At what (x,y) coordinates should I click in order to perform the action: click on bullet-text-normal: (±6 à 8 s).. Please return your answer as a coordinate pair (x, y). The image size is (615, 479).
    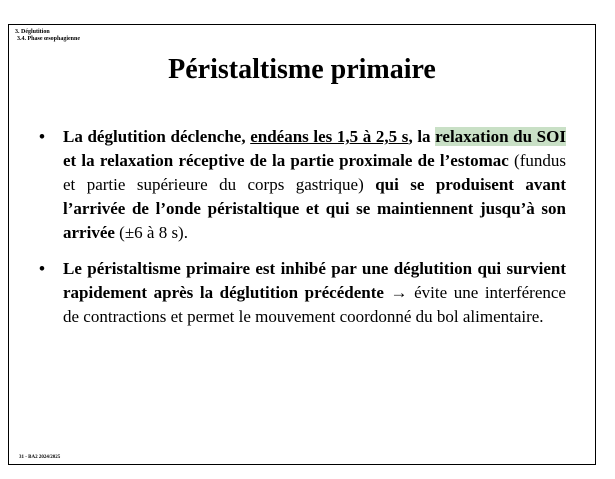
    Looking at the image, I should click on (151, 232).